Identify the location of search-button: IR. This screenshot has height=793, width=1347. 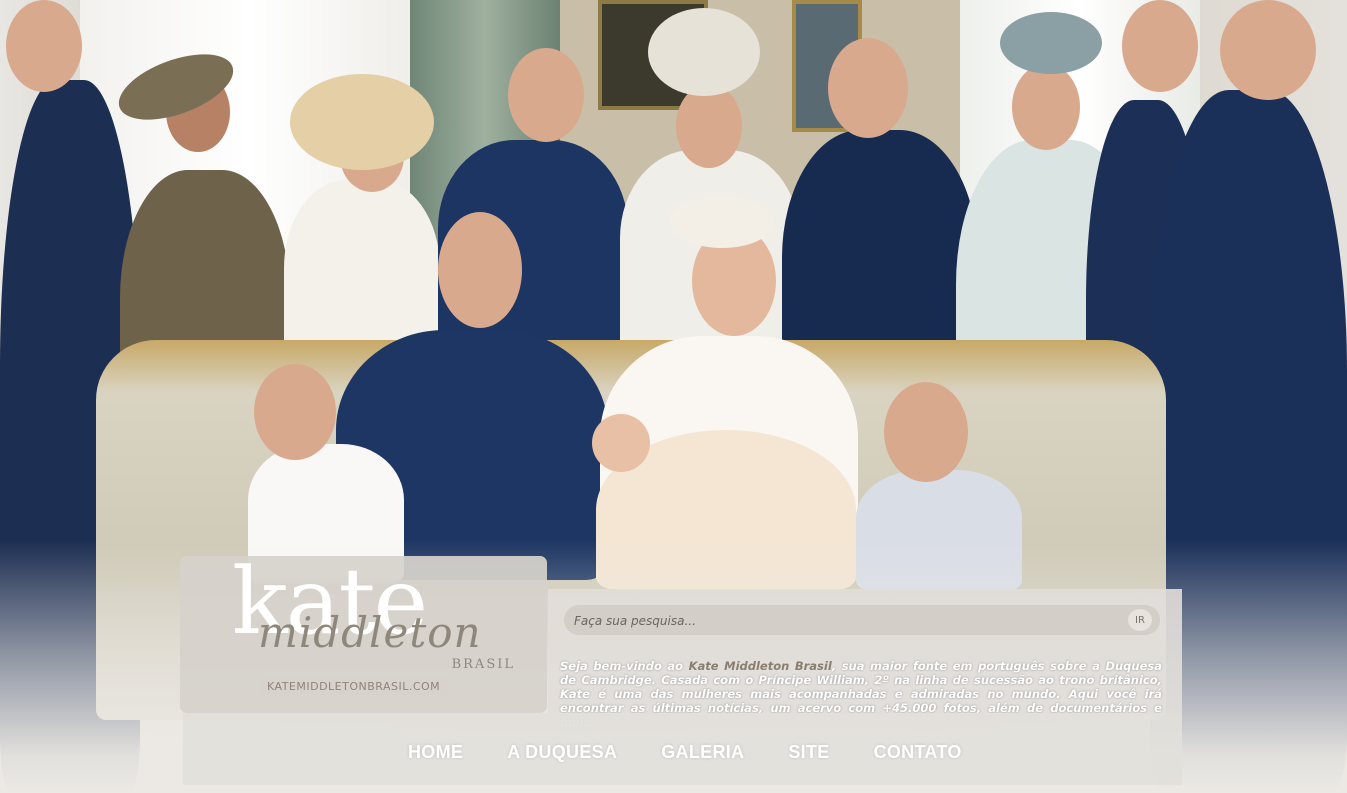
(1140, 620).